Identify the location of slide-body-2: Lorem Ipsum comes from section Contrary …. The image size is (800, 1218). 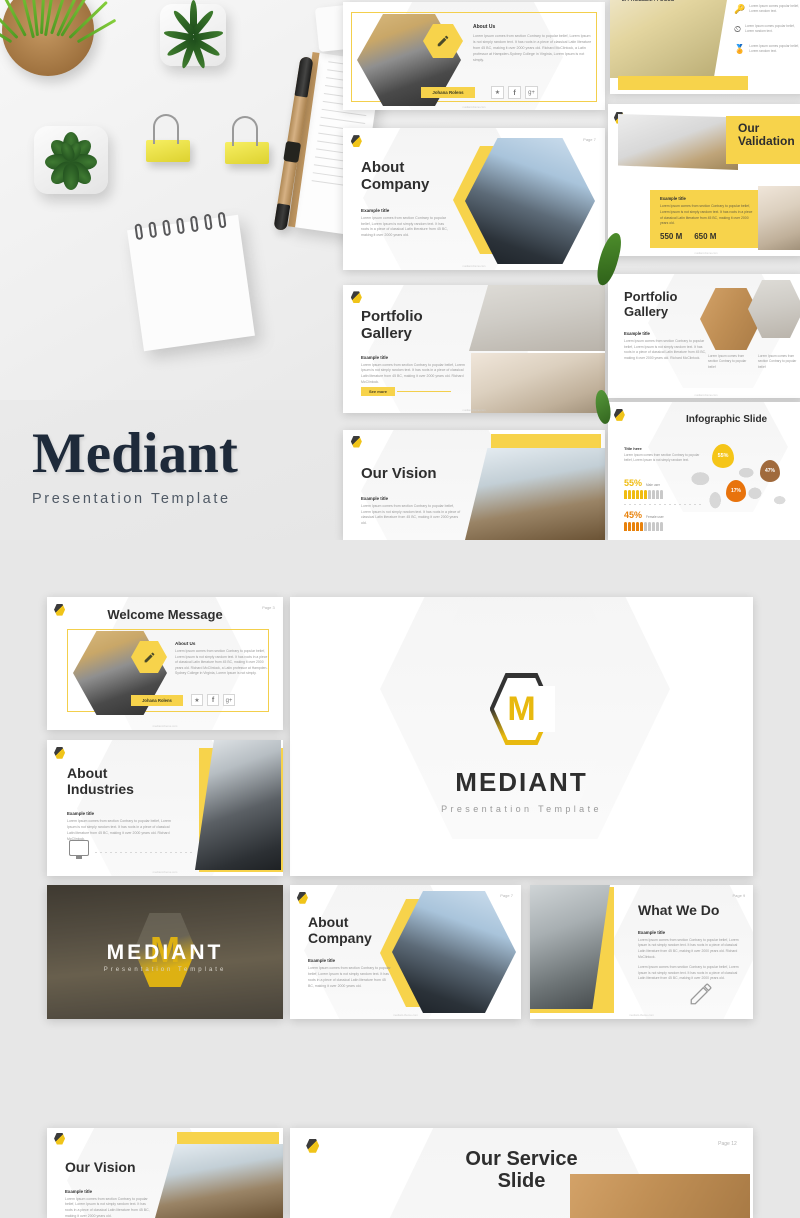
(688, 973).